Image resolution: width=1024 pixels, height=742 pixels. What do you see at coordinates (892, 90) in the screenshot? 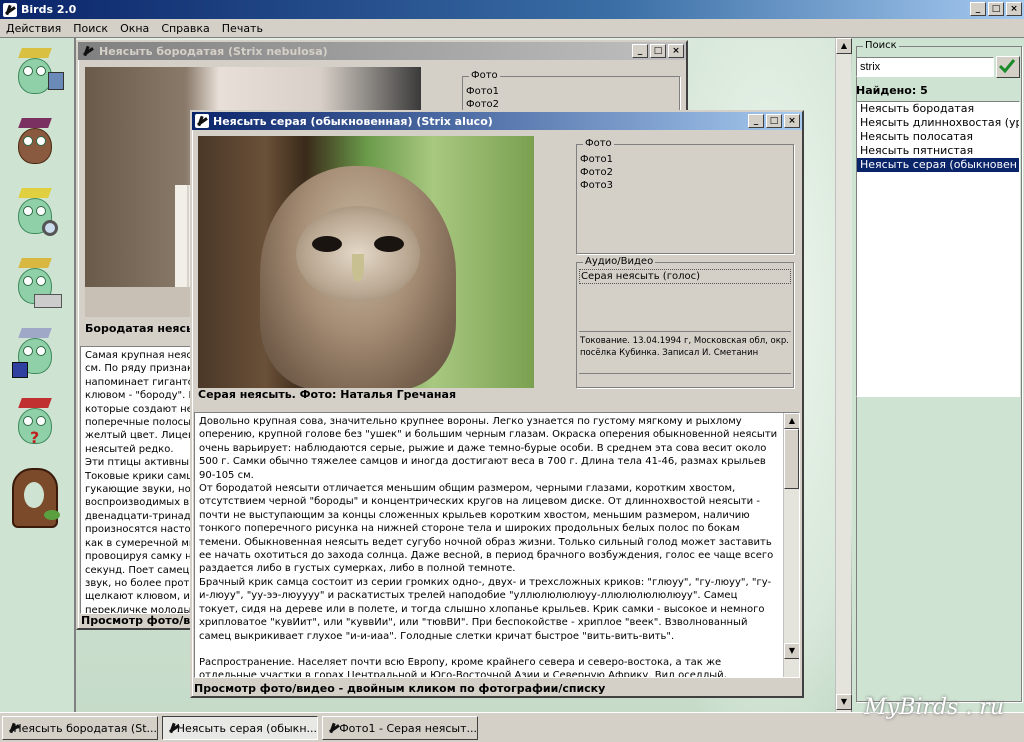
I see `found-count: Найдено: 5` at bounding box center [892, 90].